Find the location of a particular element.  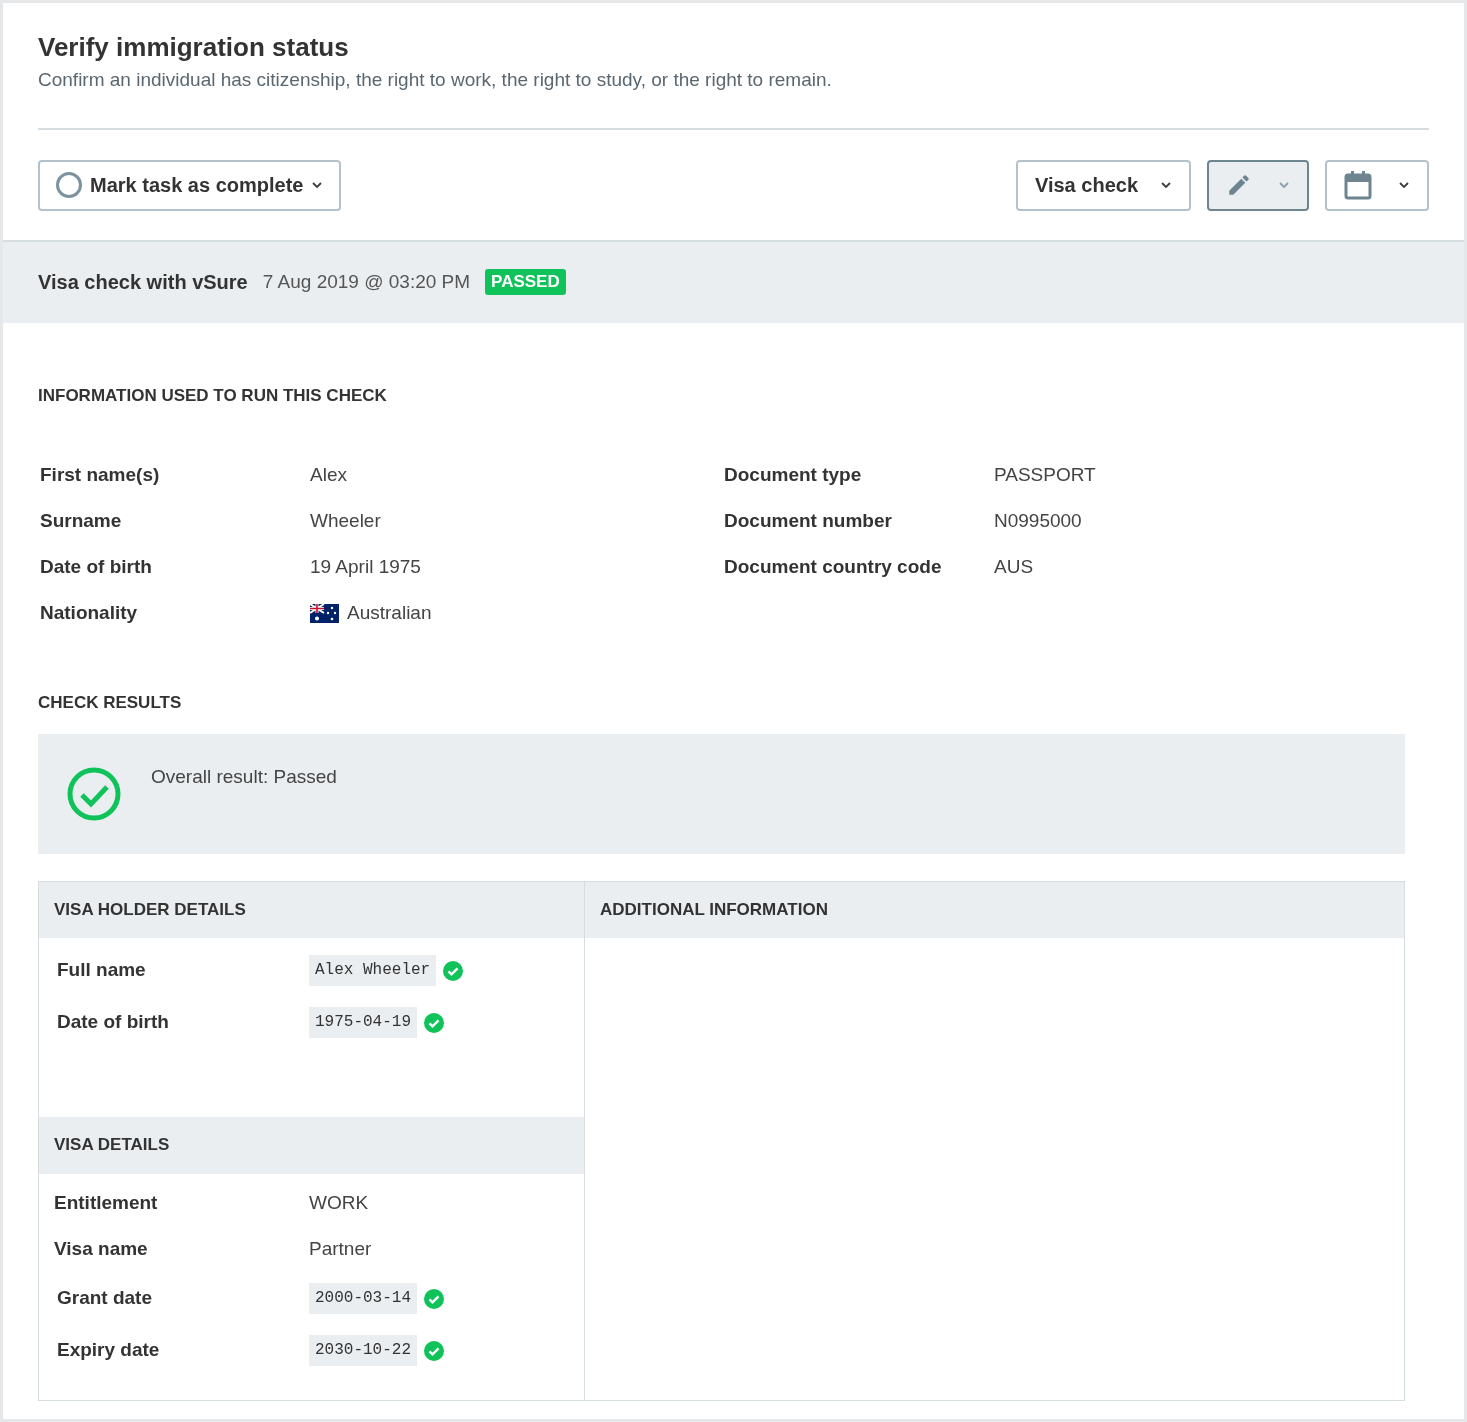

edit-button is located at coordinates (1258, 185).